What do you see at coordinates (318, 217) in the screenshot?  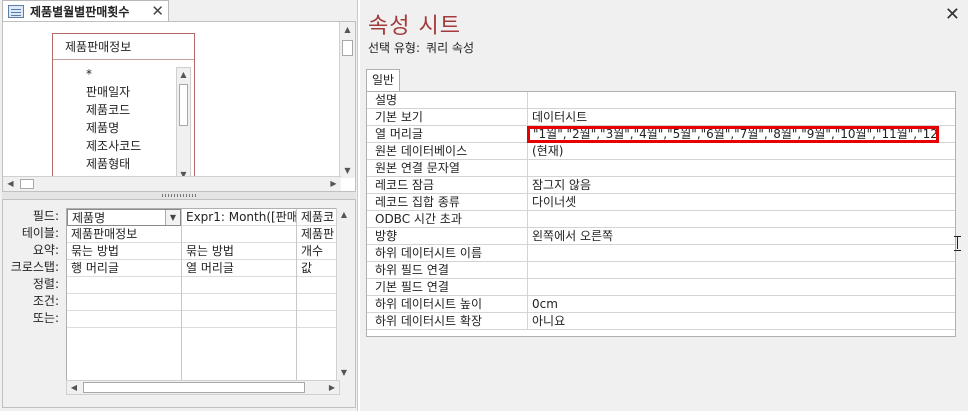 I see `grid-field-cell: 제품코` at bounding box center [318, 217].